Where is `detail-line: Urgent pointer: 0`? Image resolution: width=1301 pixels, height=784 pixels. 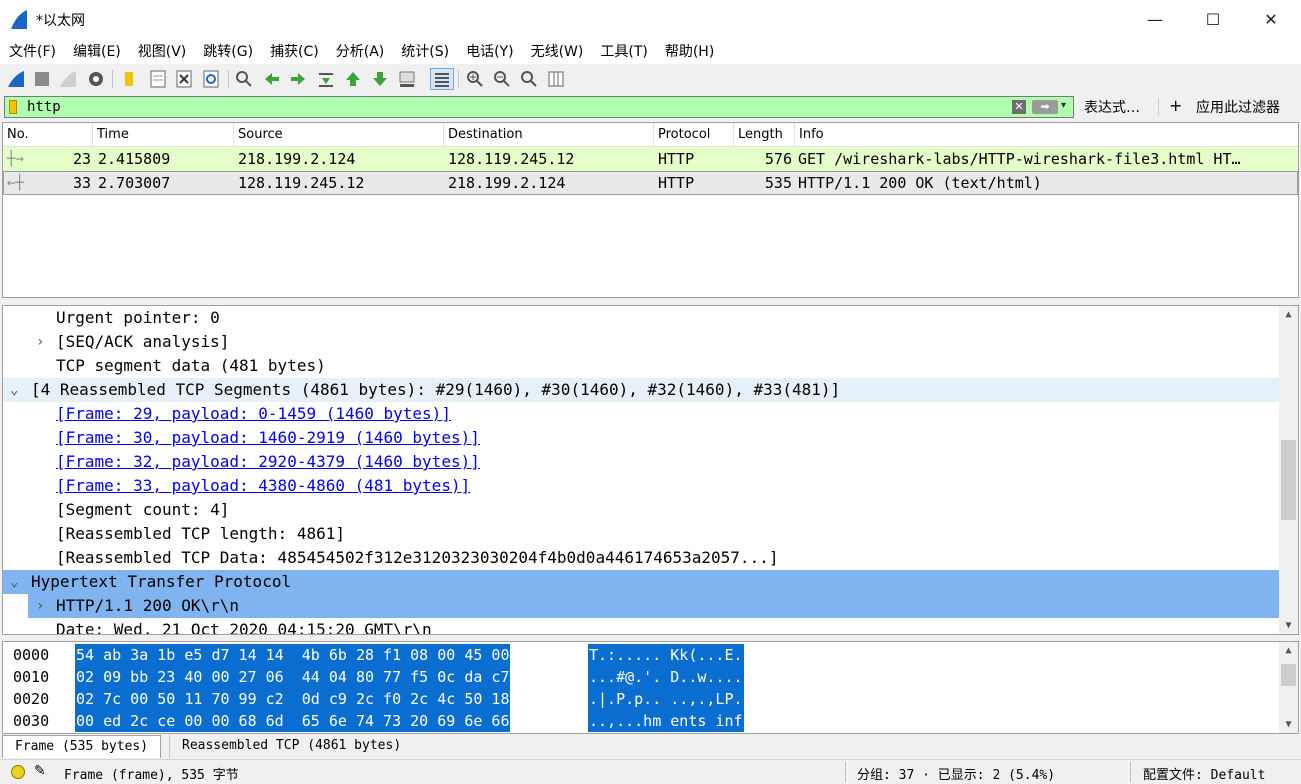 detail-line: Urgent pointer: 0 is located at coordinates (641, 318).